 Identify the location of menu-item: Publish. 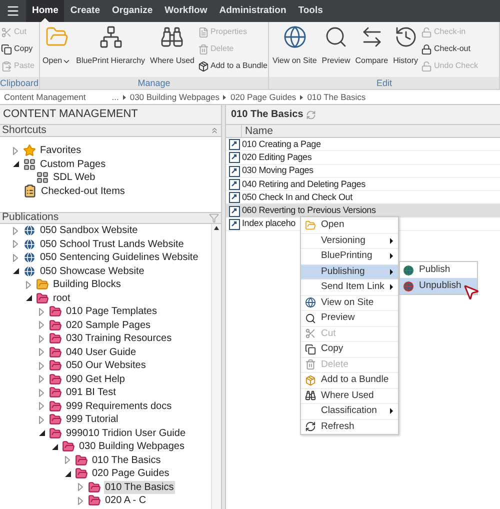
(438, 270).